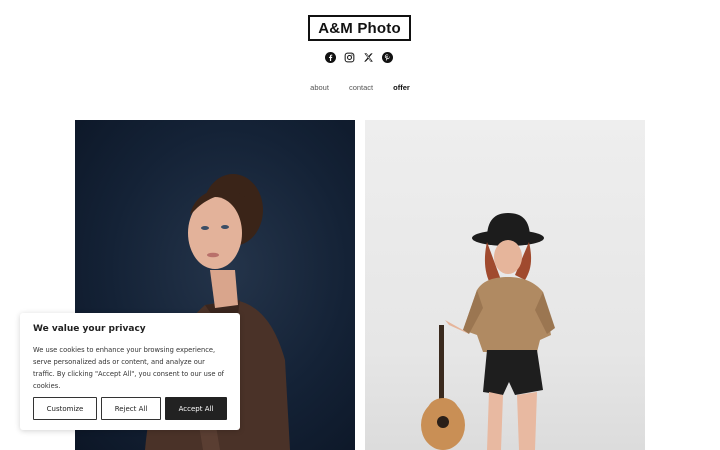 Image resolution: width=720 pixels, height=450 pixels. I want to click on cowgirl-photo-art, so click(488, 331).